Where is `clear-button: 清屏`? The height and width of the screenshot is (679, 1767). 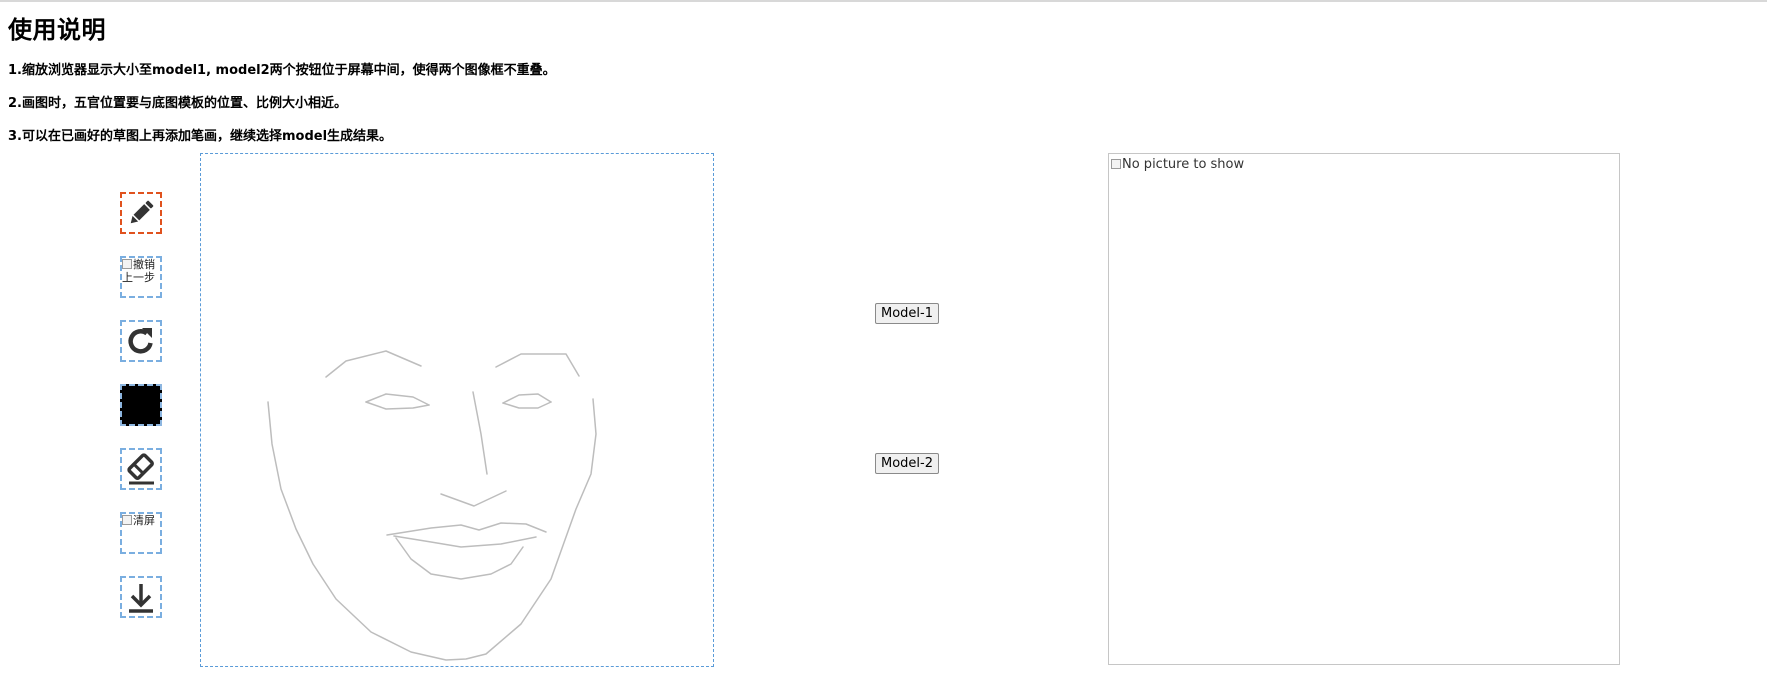 clear-button: 清屏 is located at coordinates (141, 533).